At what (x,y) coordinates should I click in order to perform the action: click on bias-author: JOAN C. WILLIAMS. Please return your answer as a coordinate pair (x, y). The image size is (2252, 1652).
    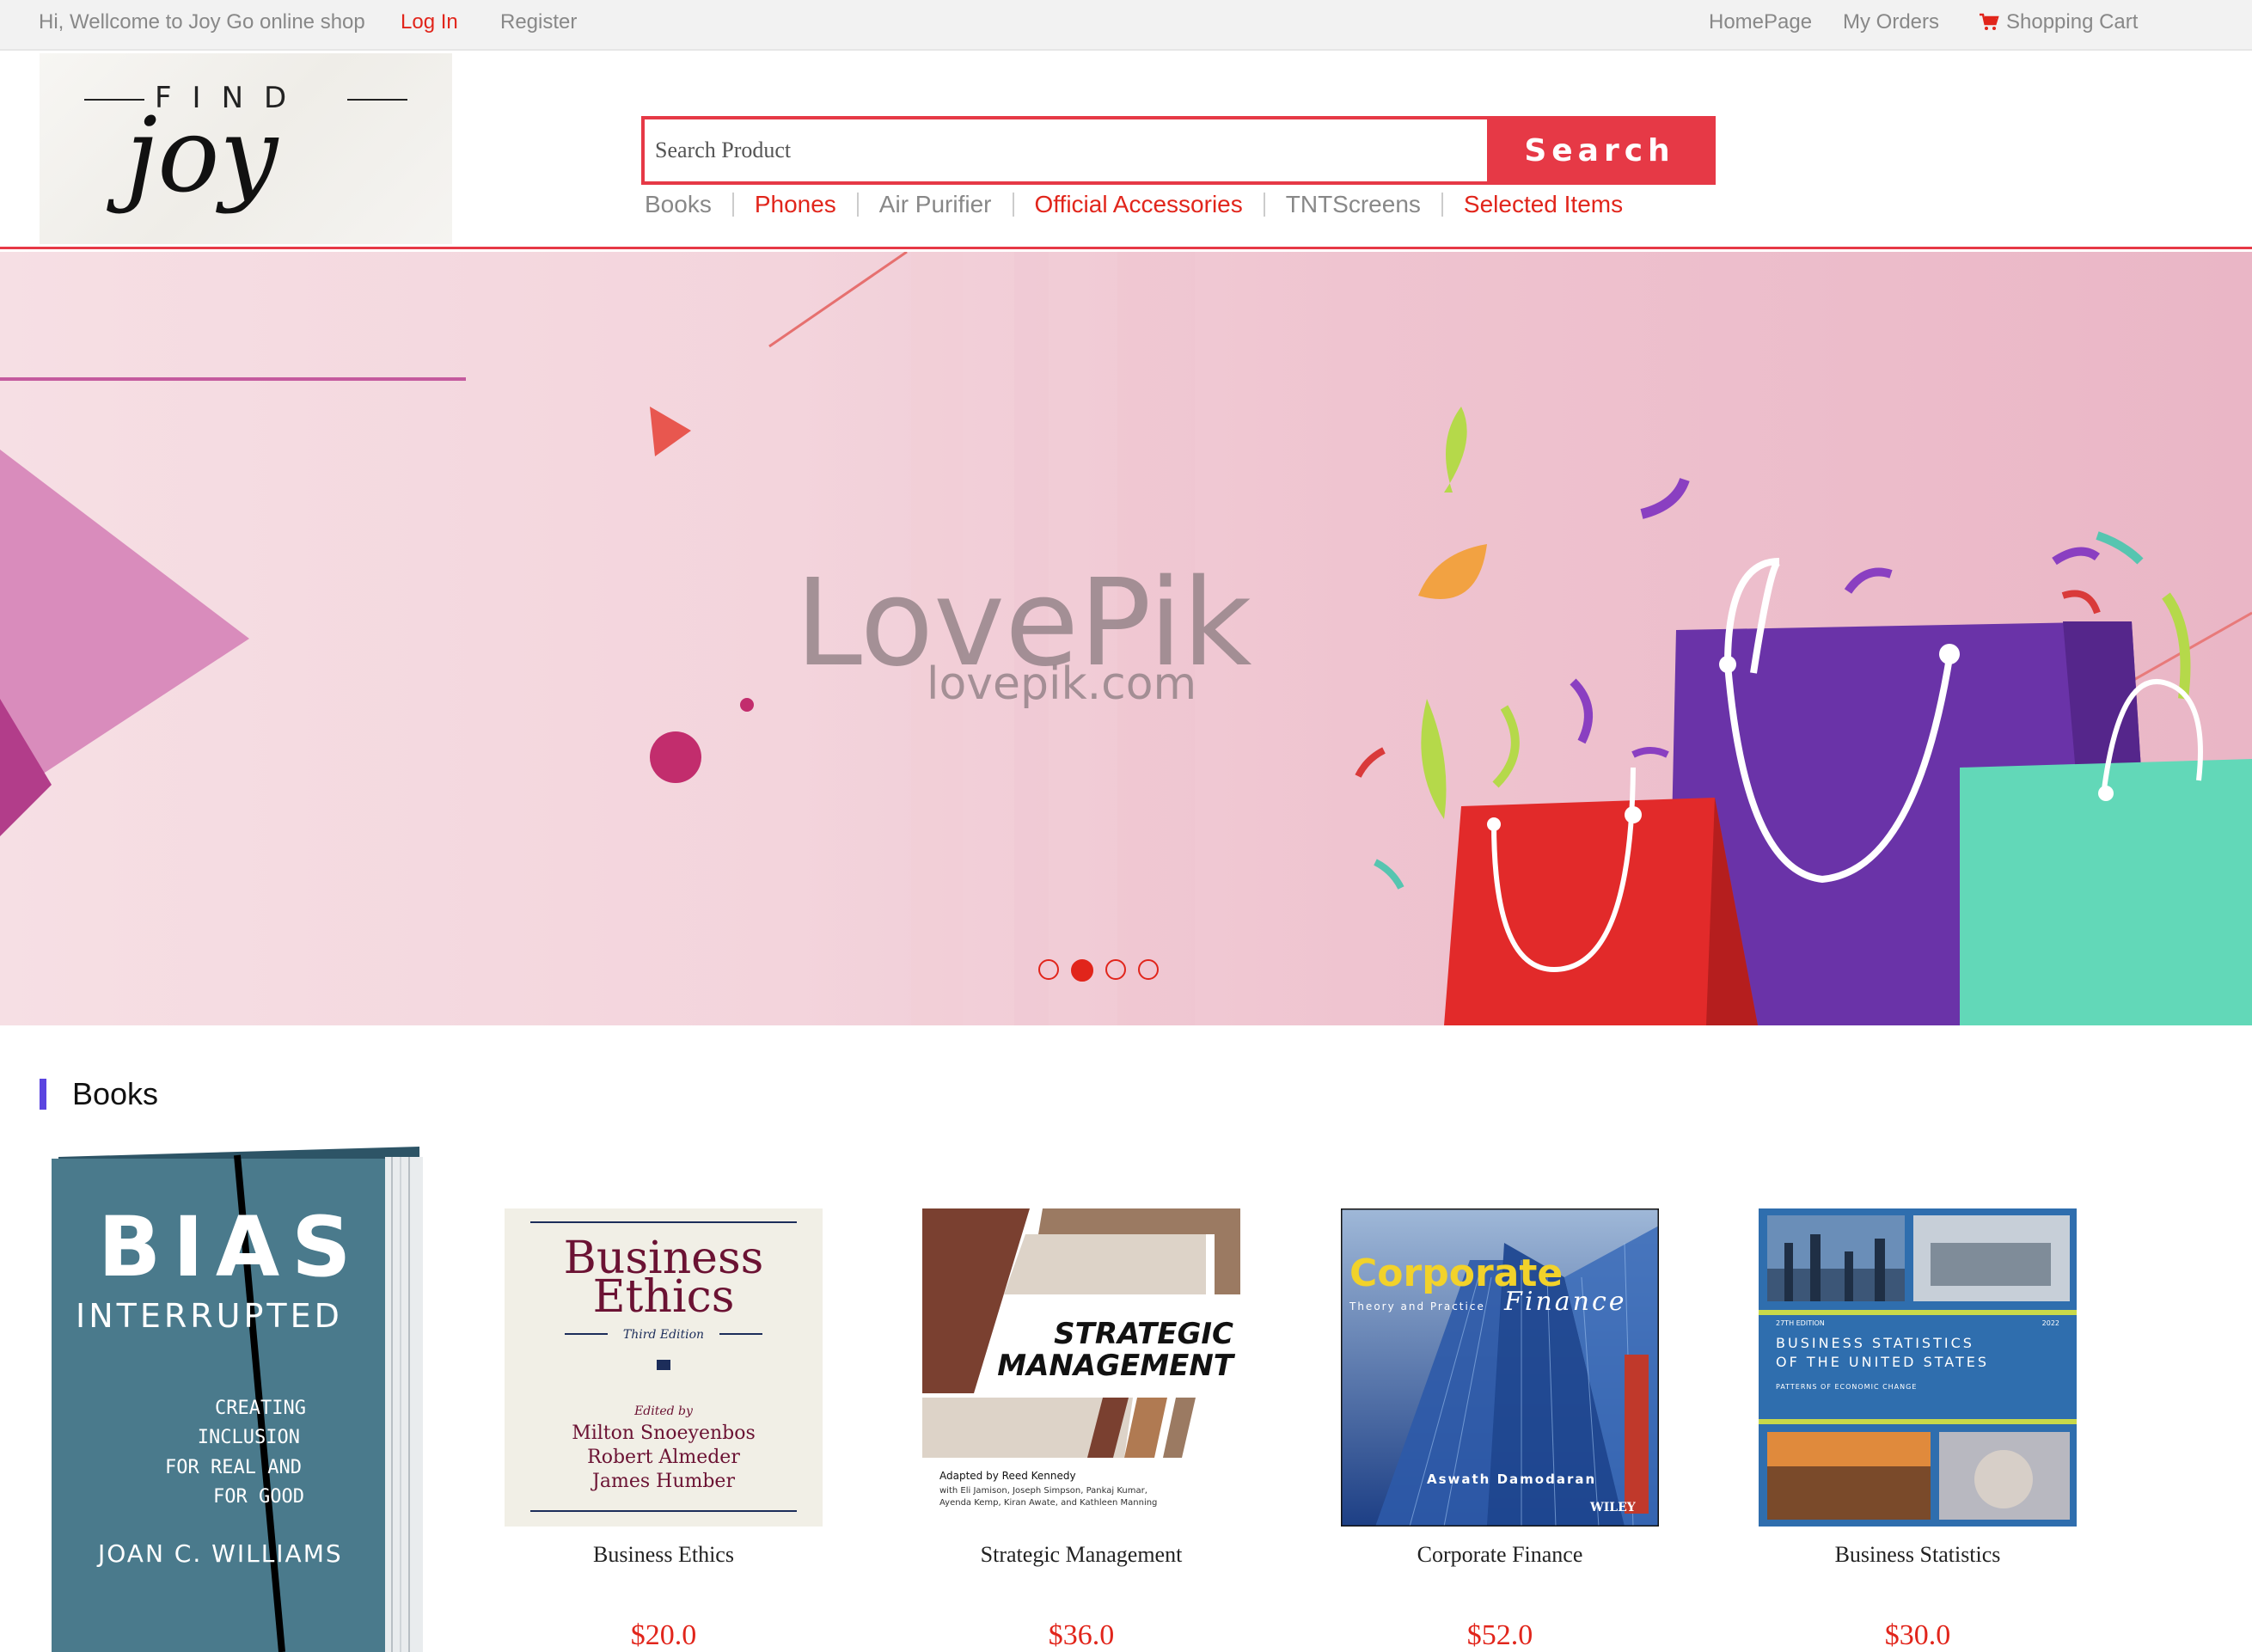
    Looking at the image, I should click on (219, 1553).